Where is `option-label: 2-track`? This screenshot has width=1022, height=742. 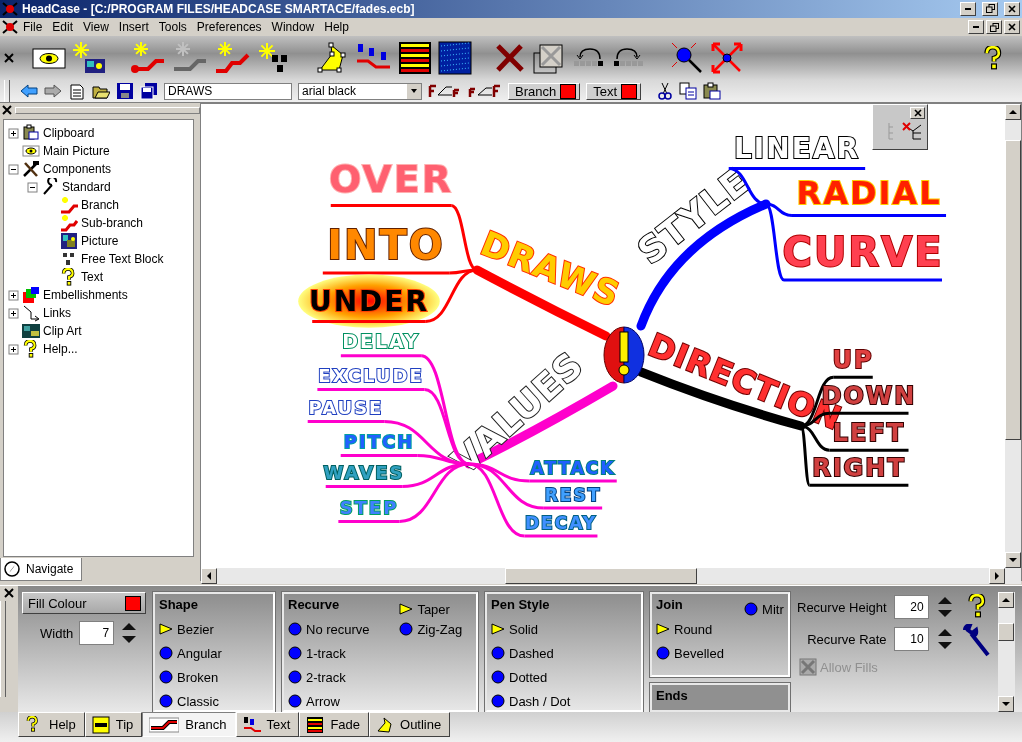
option-label: 2-track is located at coordinates (326, 677).